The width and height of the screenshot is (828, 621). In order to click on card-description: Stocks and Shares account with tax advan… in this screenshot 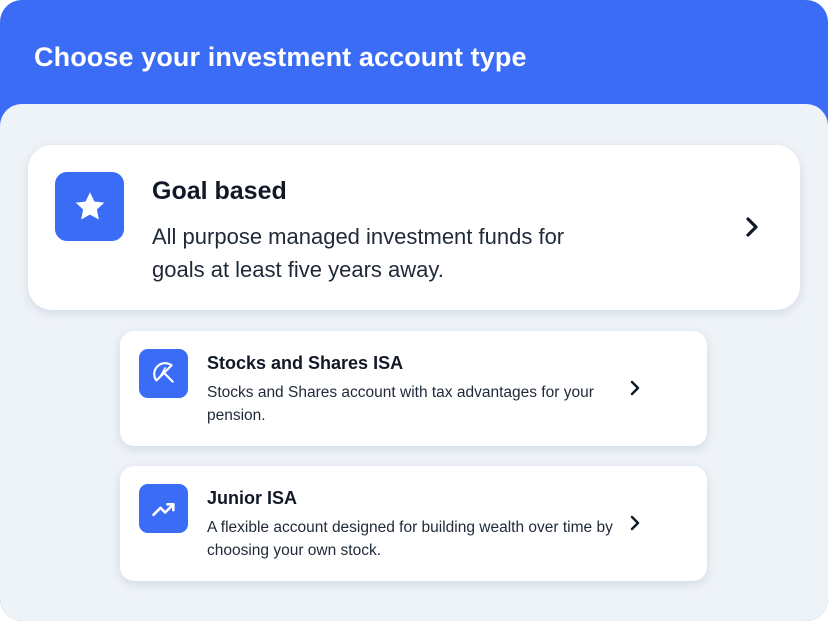, I will do `click(400, 404)`.